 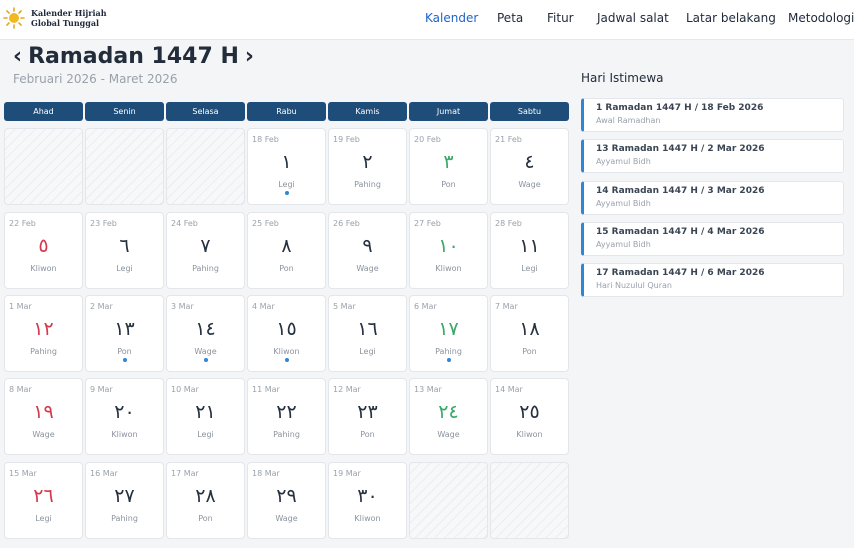 What do you see at coordinates (124, 333) in the screenshot?
I see `calendar-day: 2 Mar ١٣ Pon` at bounding box center [124, 333].